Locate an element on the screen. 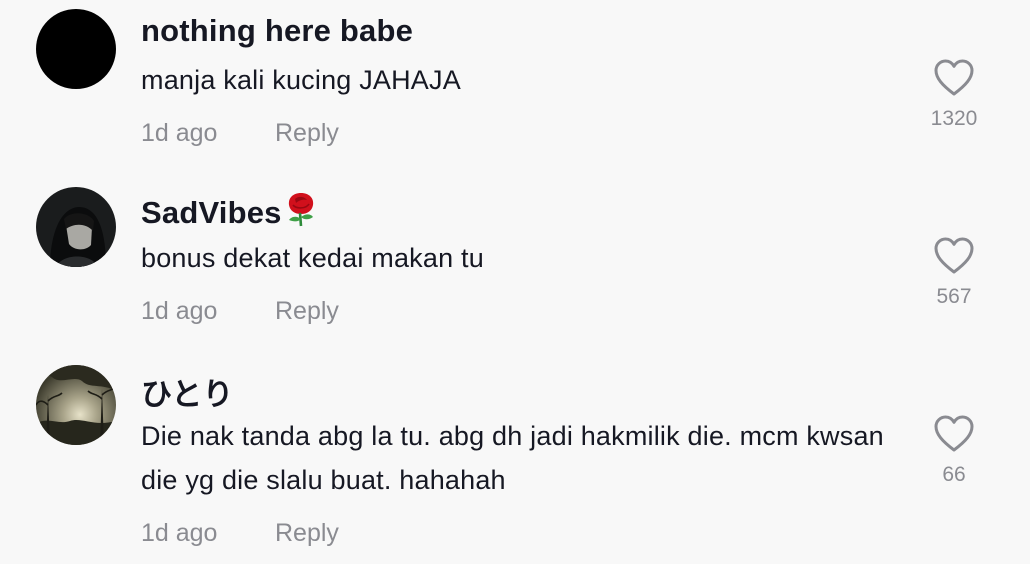 The width and height of the screenshot is (1030, 564). comment-username: SadVibes is located at coordinates (229, 213).